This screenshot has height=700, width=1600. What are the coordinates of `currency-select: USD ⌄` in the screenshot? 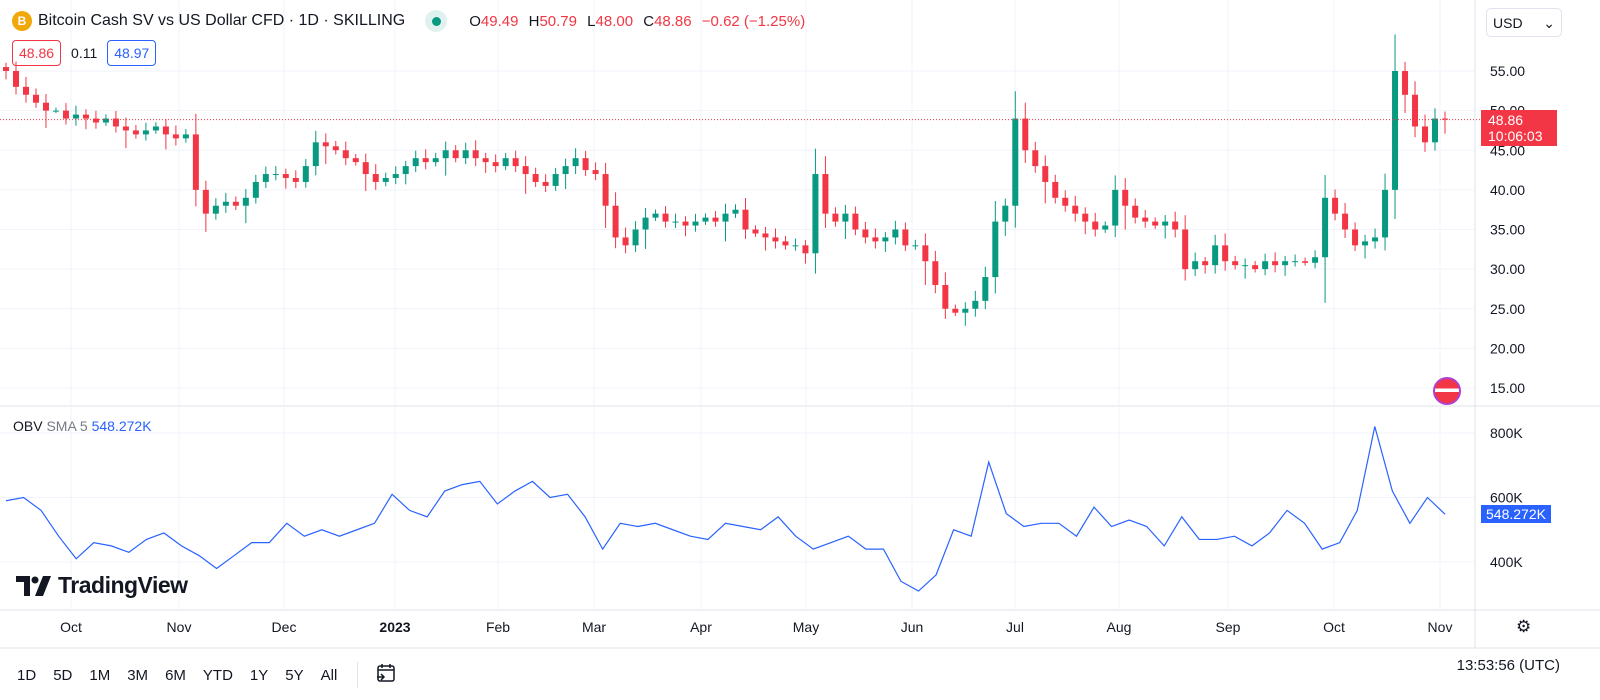 It's located at (1524, 22).